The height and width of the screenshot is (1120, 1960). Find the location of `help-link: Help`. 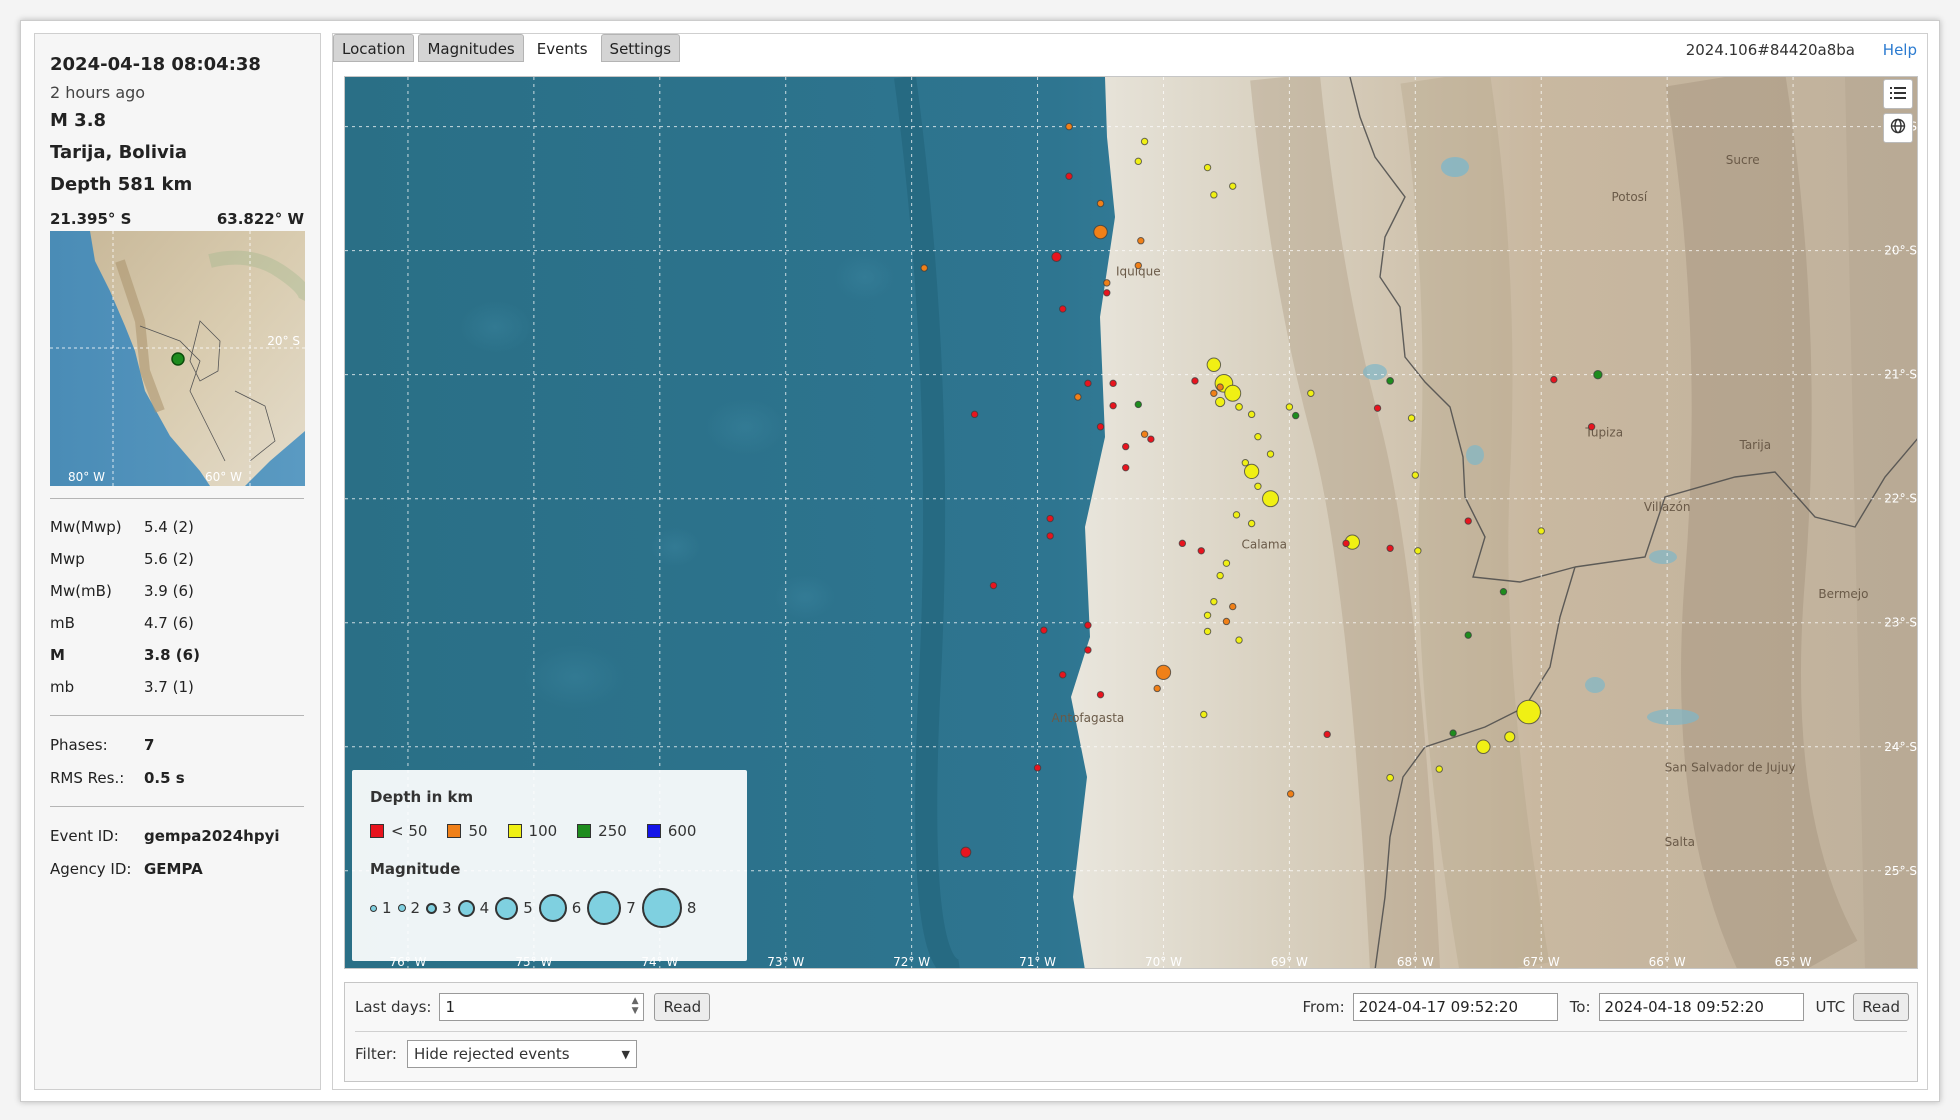

help-link: Help is located at coordinates (1900, 50).